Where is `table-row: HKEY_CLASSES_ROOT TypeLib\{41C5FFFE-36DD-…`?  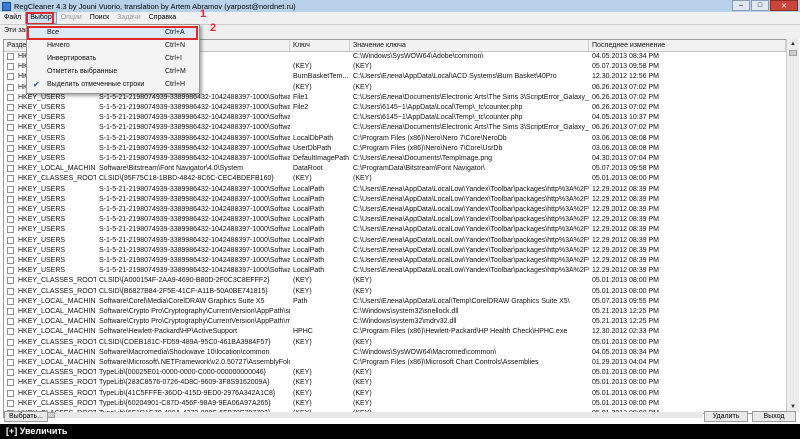
table-row: HKEY_CLASSES_ROOT TypeLib\{41C5FFFE-36DD-… is located at coordinates (395, 394).